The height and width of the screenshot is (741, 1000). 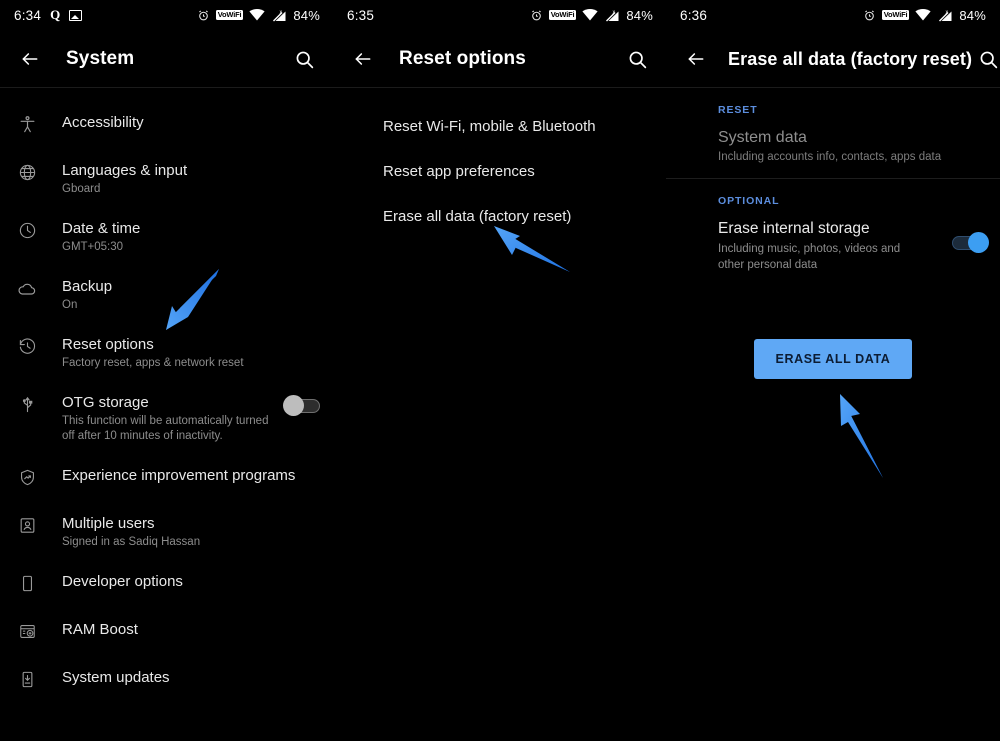 I want to click on usb-icon, so click(x=27, y=403).